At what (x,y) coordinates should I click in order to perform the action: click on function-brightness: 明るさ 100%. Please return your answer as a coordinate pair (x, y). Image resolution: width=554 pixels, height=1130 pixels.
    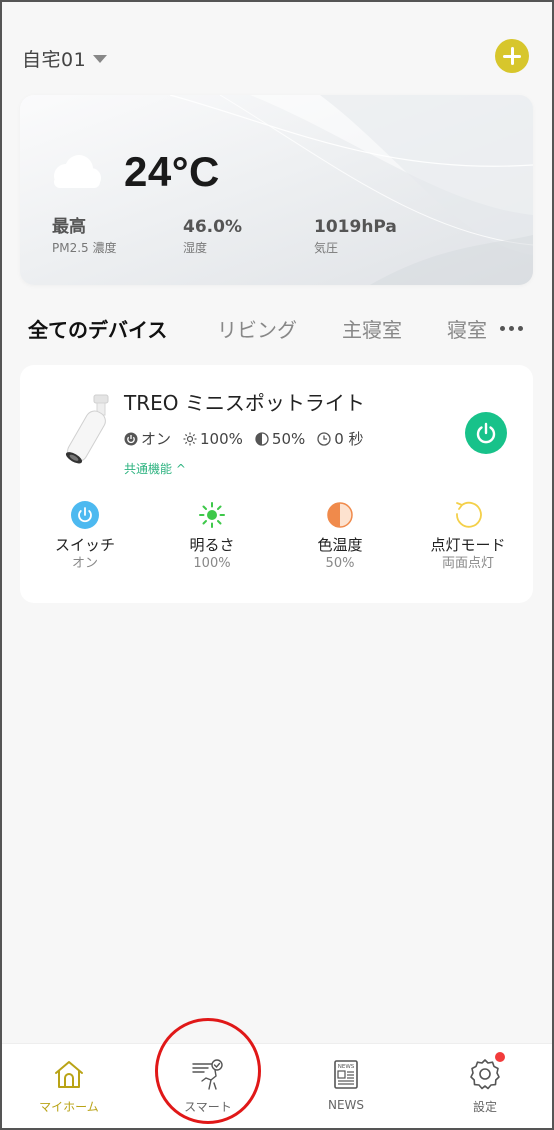
    Looking at the image, I should click on (212, 536).